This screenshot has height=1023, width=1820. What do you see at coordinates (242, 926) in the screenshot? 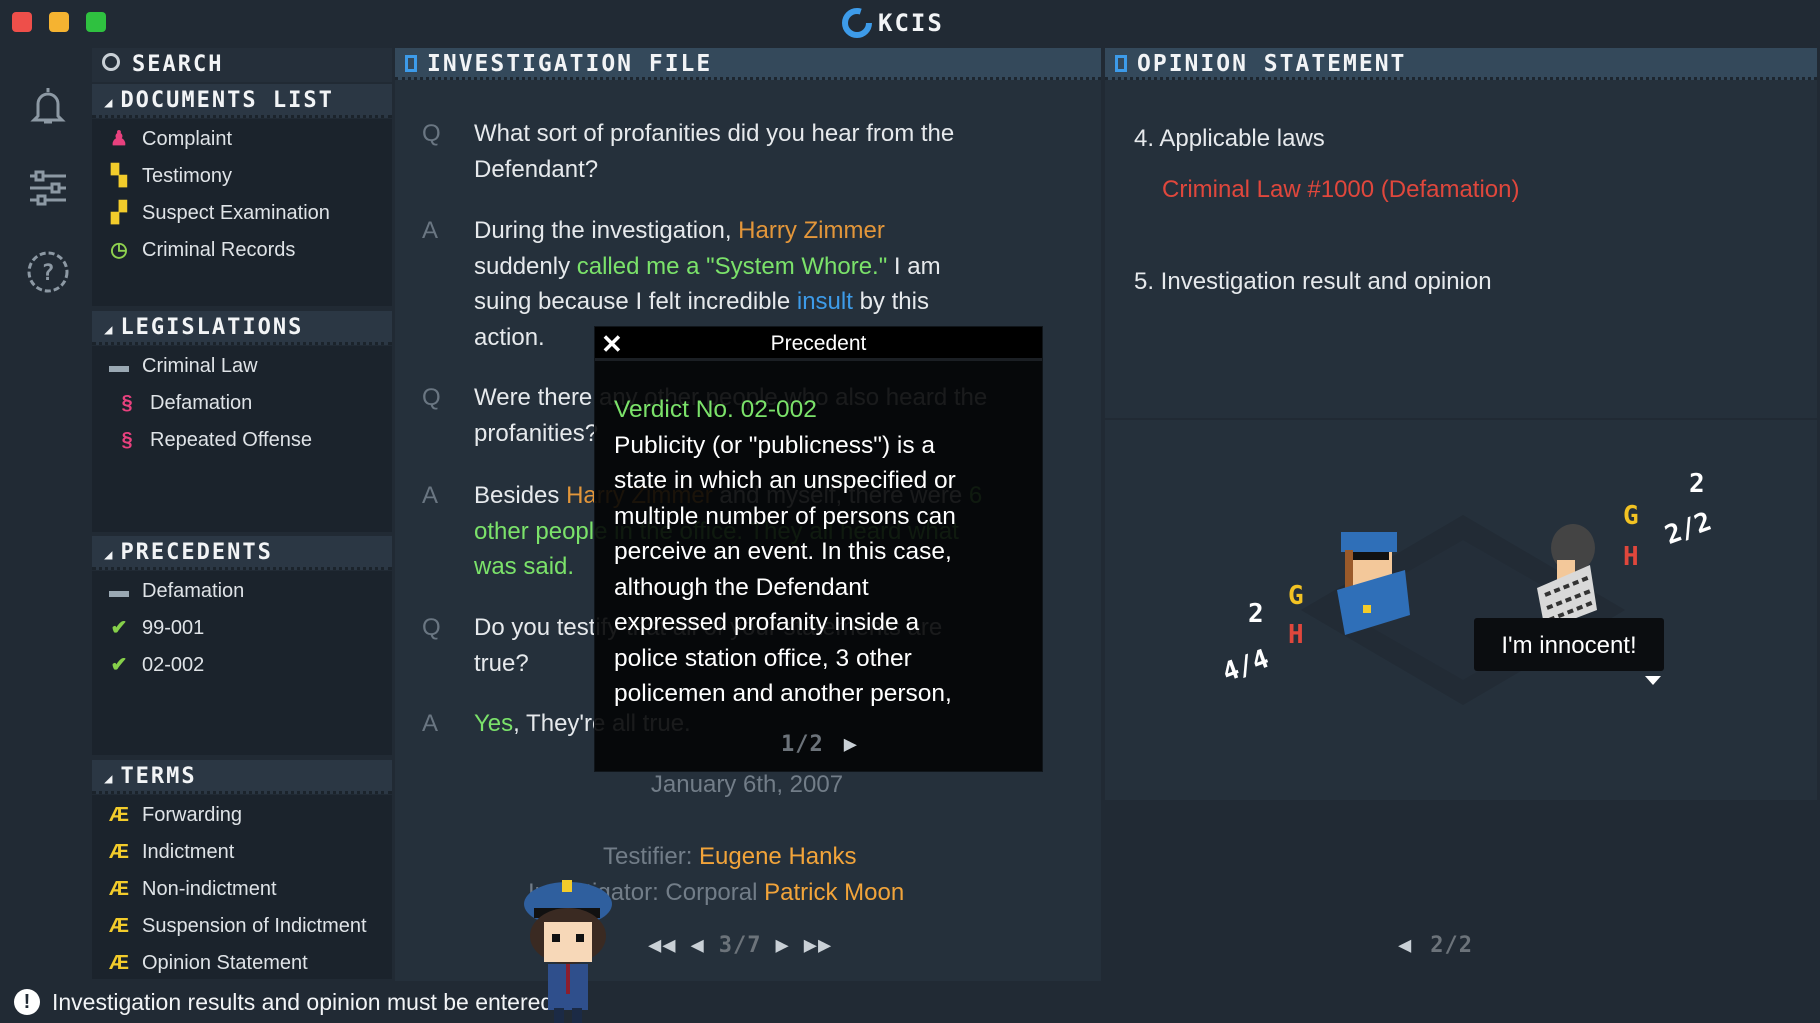
I see `sidebar-item: Æ Suspension of Indictment` at bounding box center [242, 926].